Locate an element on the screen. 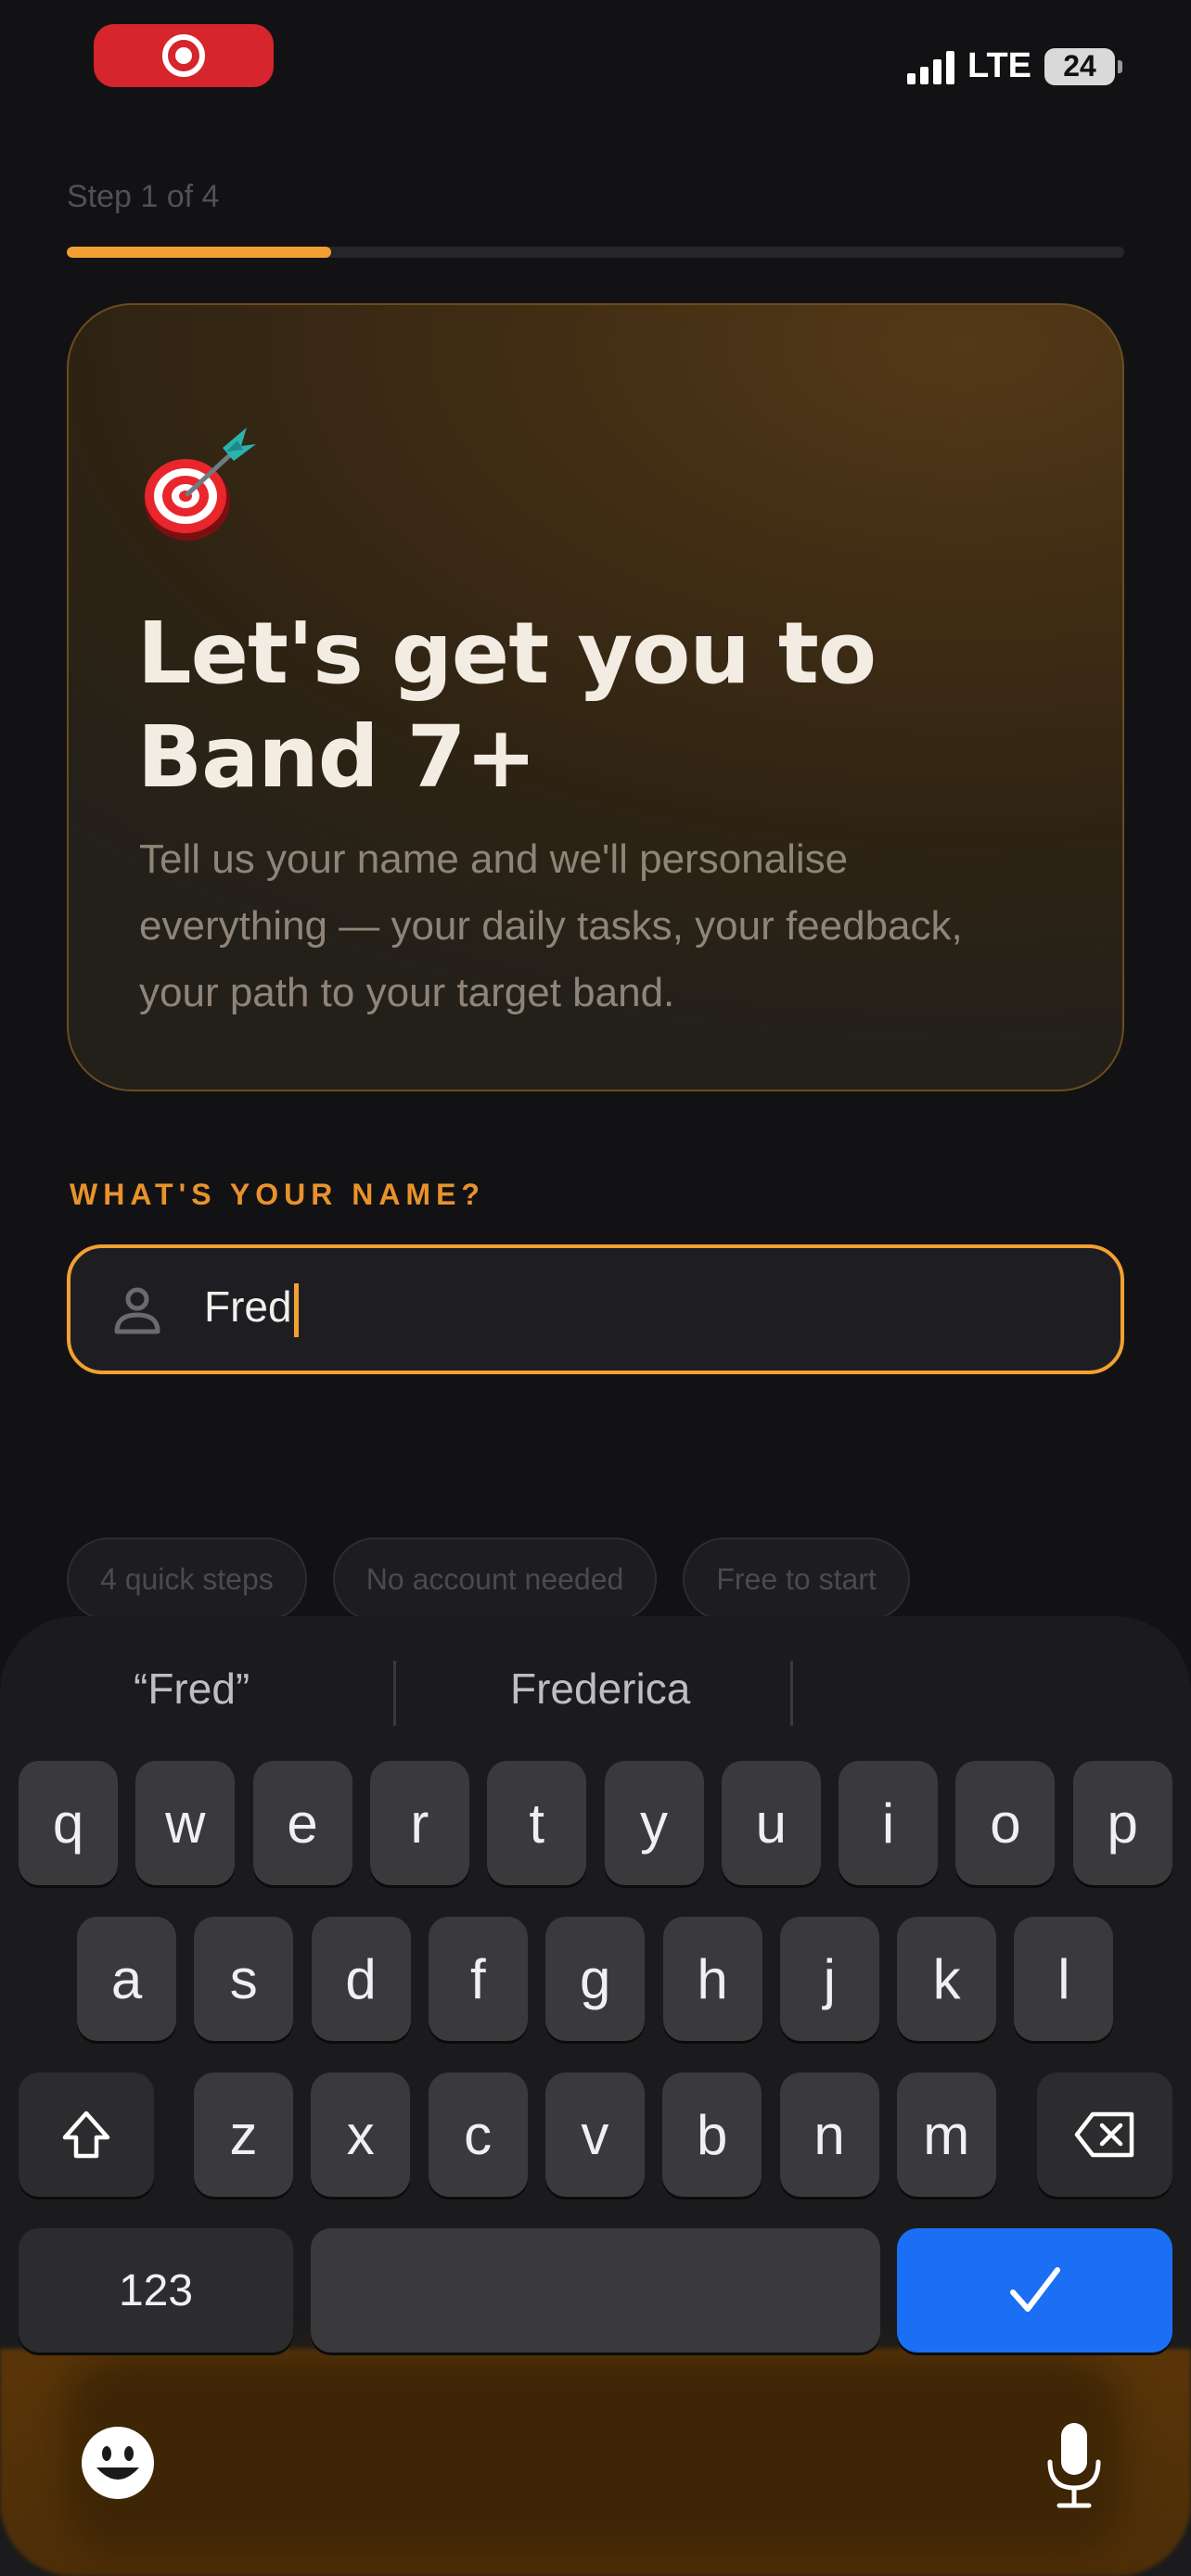 This screenshot has height=2576, width=1191. screen-recording-indicator is located at coordinates (184, 55).